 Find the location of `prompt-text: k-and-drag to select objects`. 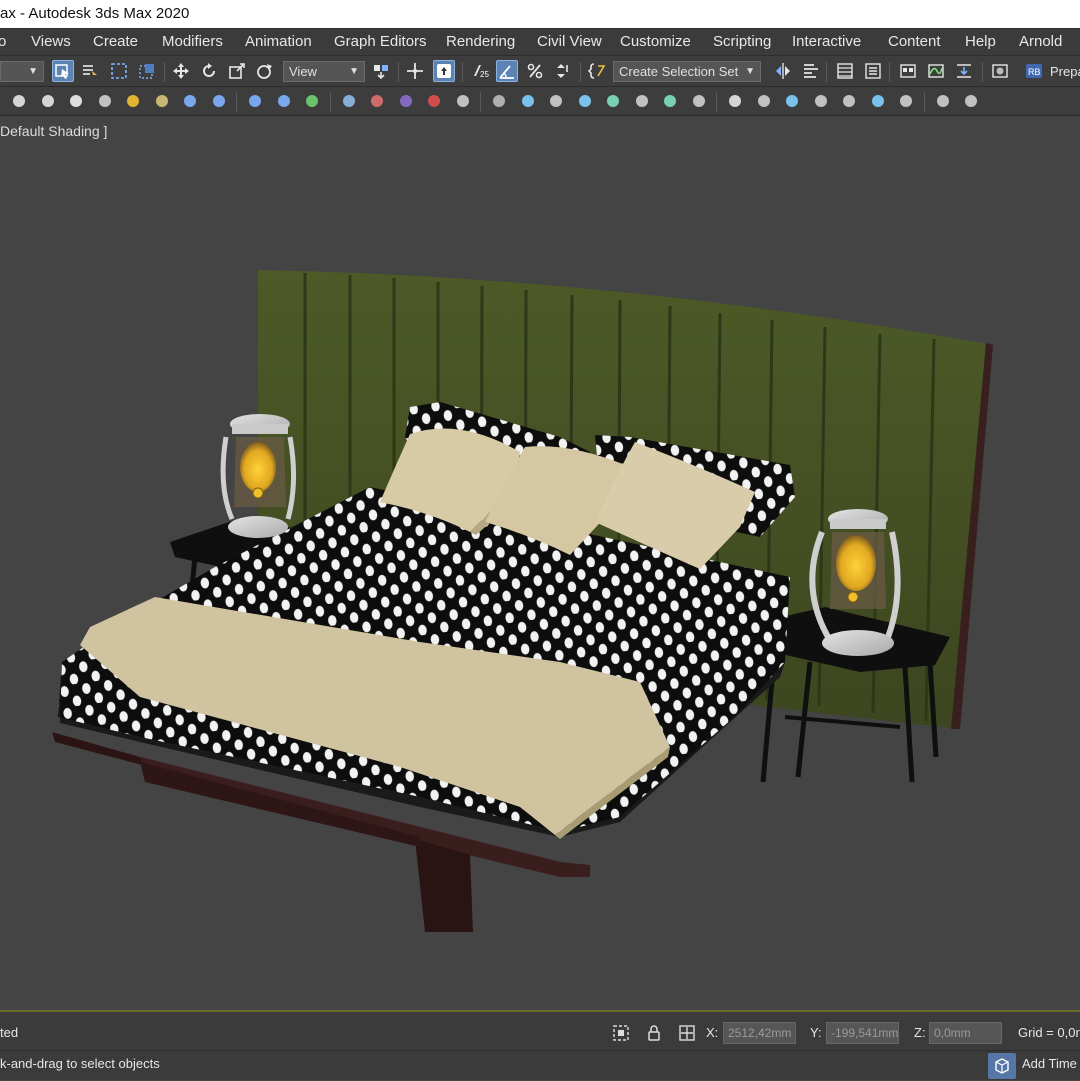

prompt-text: k-and-drag to select objects is located at coordinates (80, 1063).